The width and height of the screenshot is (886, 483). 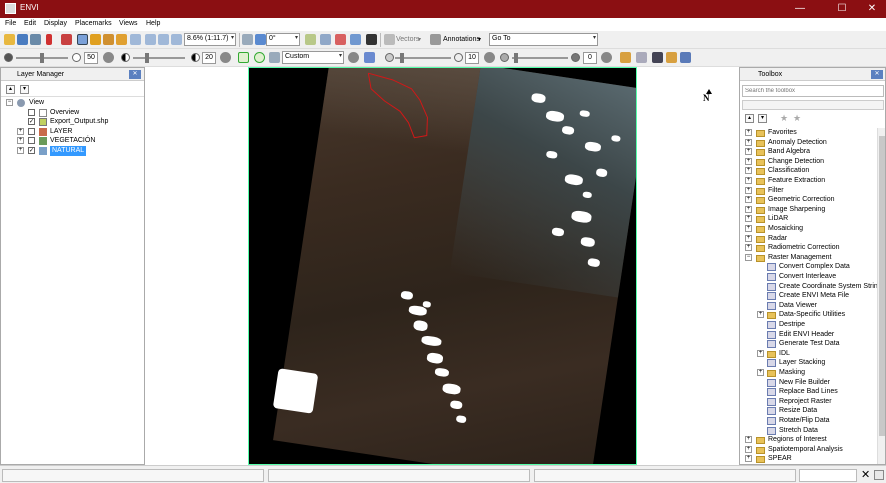 What do you see at coordinates (810, 248) in the screenshot?
I see `toolbox-item: + Radiometric Correction` at bounding box center [810, 248].